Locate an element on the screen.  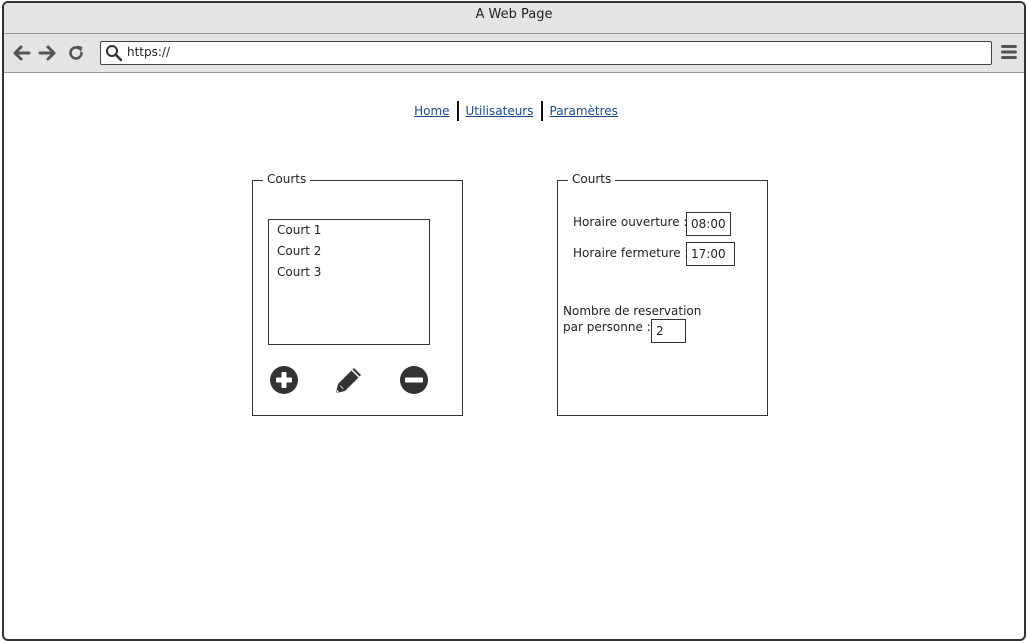
window-titlebar: A Web Page is located at coordinates (514, 18).